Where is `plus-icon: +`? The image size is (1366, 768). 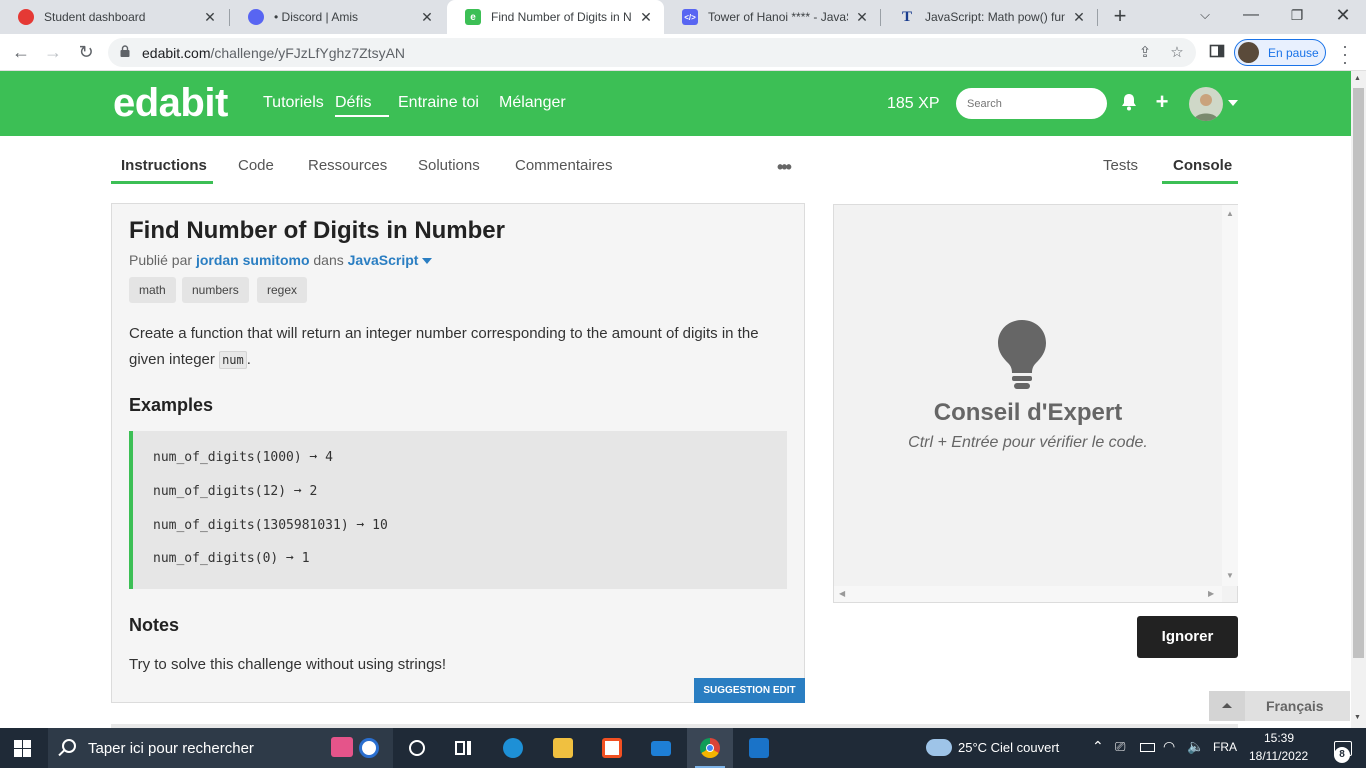
plus-icon: + is located at coordinates (1162, 102).